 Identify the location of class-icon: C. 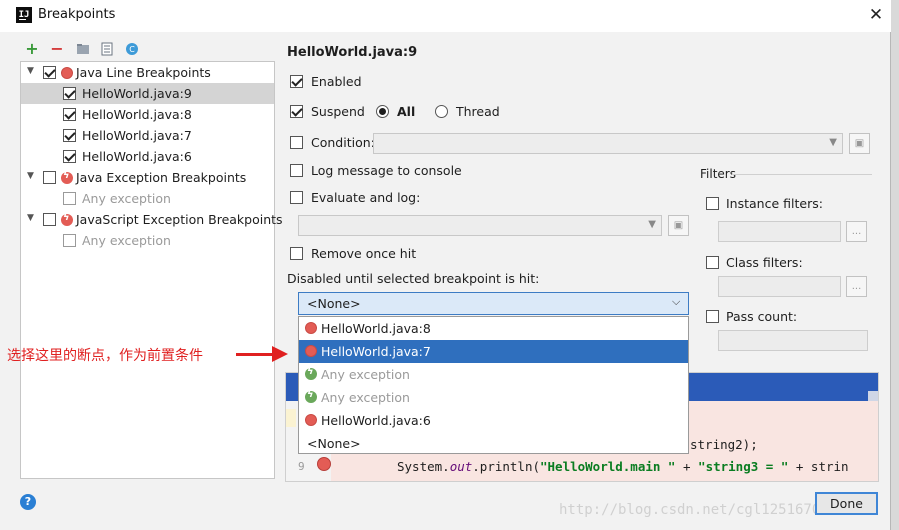
(132, 49).